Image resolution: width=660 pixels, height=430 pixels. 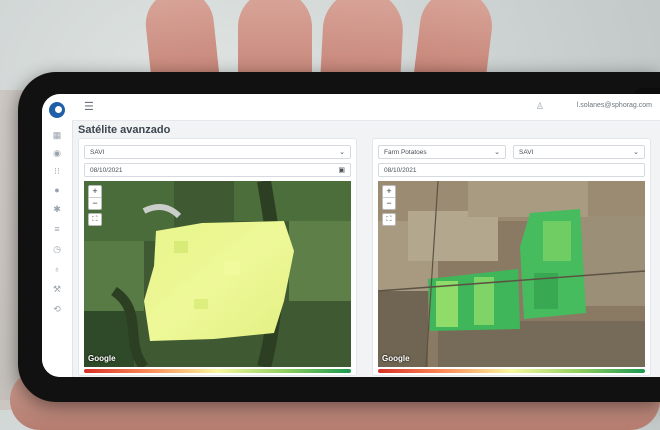 I want to click on page-title: Satélite avanzado, so click(x=124, y=130).